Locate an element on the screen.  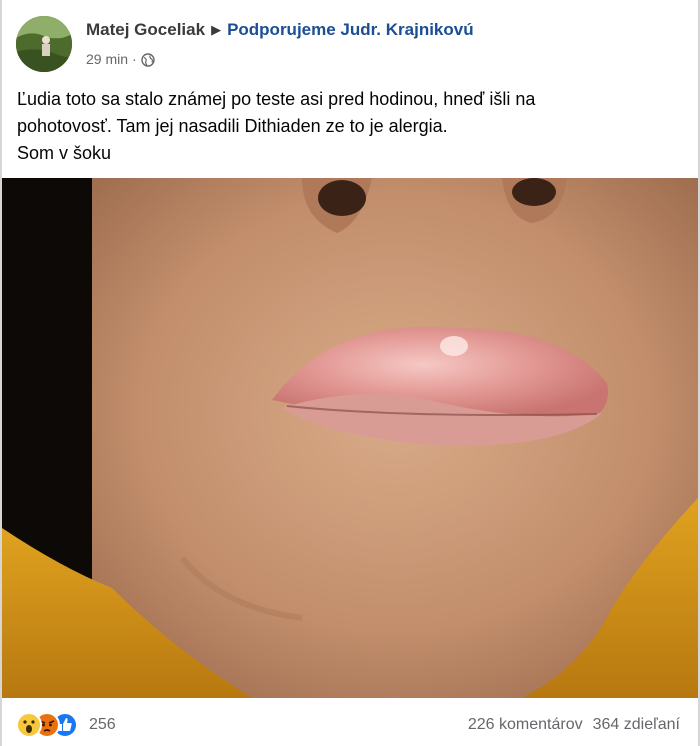
shared-to-arrow-icon: ▶ is located at coordinates (216, 29).